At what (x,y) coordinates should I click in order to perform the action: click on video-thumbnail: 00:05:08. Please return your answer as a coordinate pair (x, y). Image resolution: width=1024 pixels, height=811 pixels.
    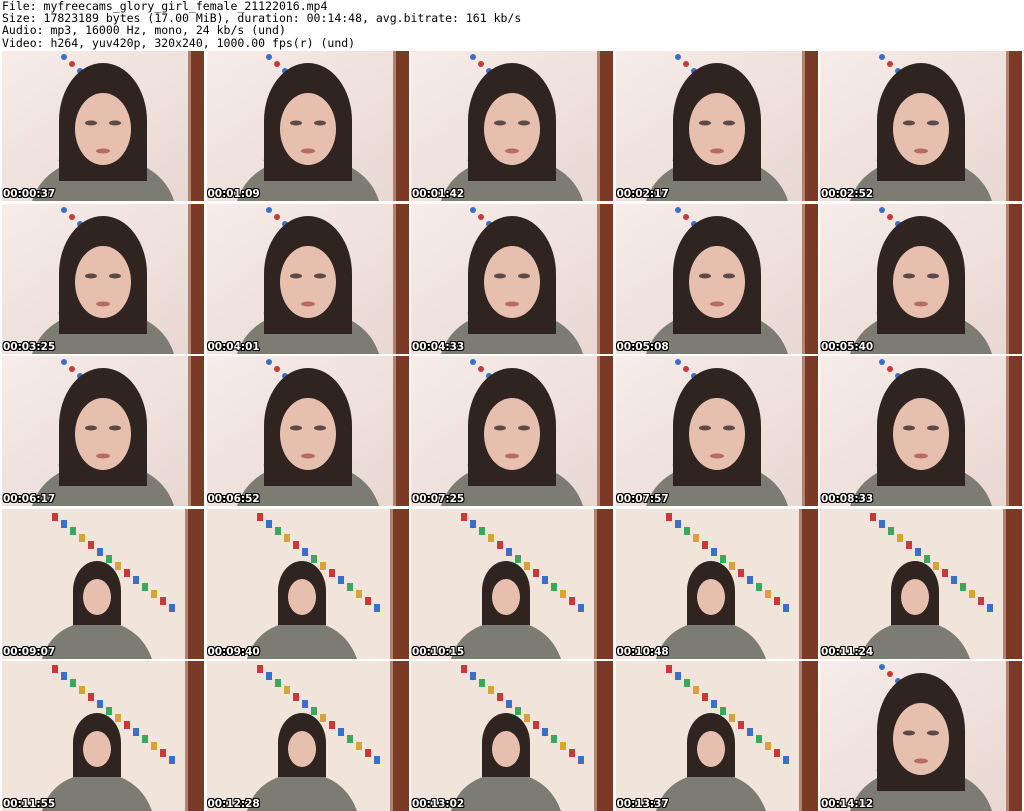
    Looking at the image, I should click on (716, 278).